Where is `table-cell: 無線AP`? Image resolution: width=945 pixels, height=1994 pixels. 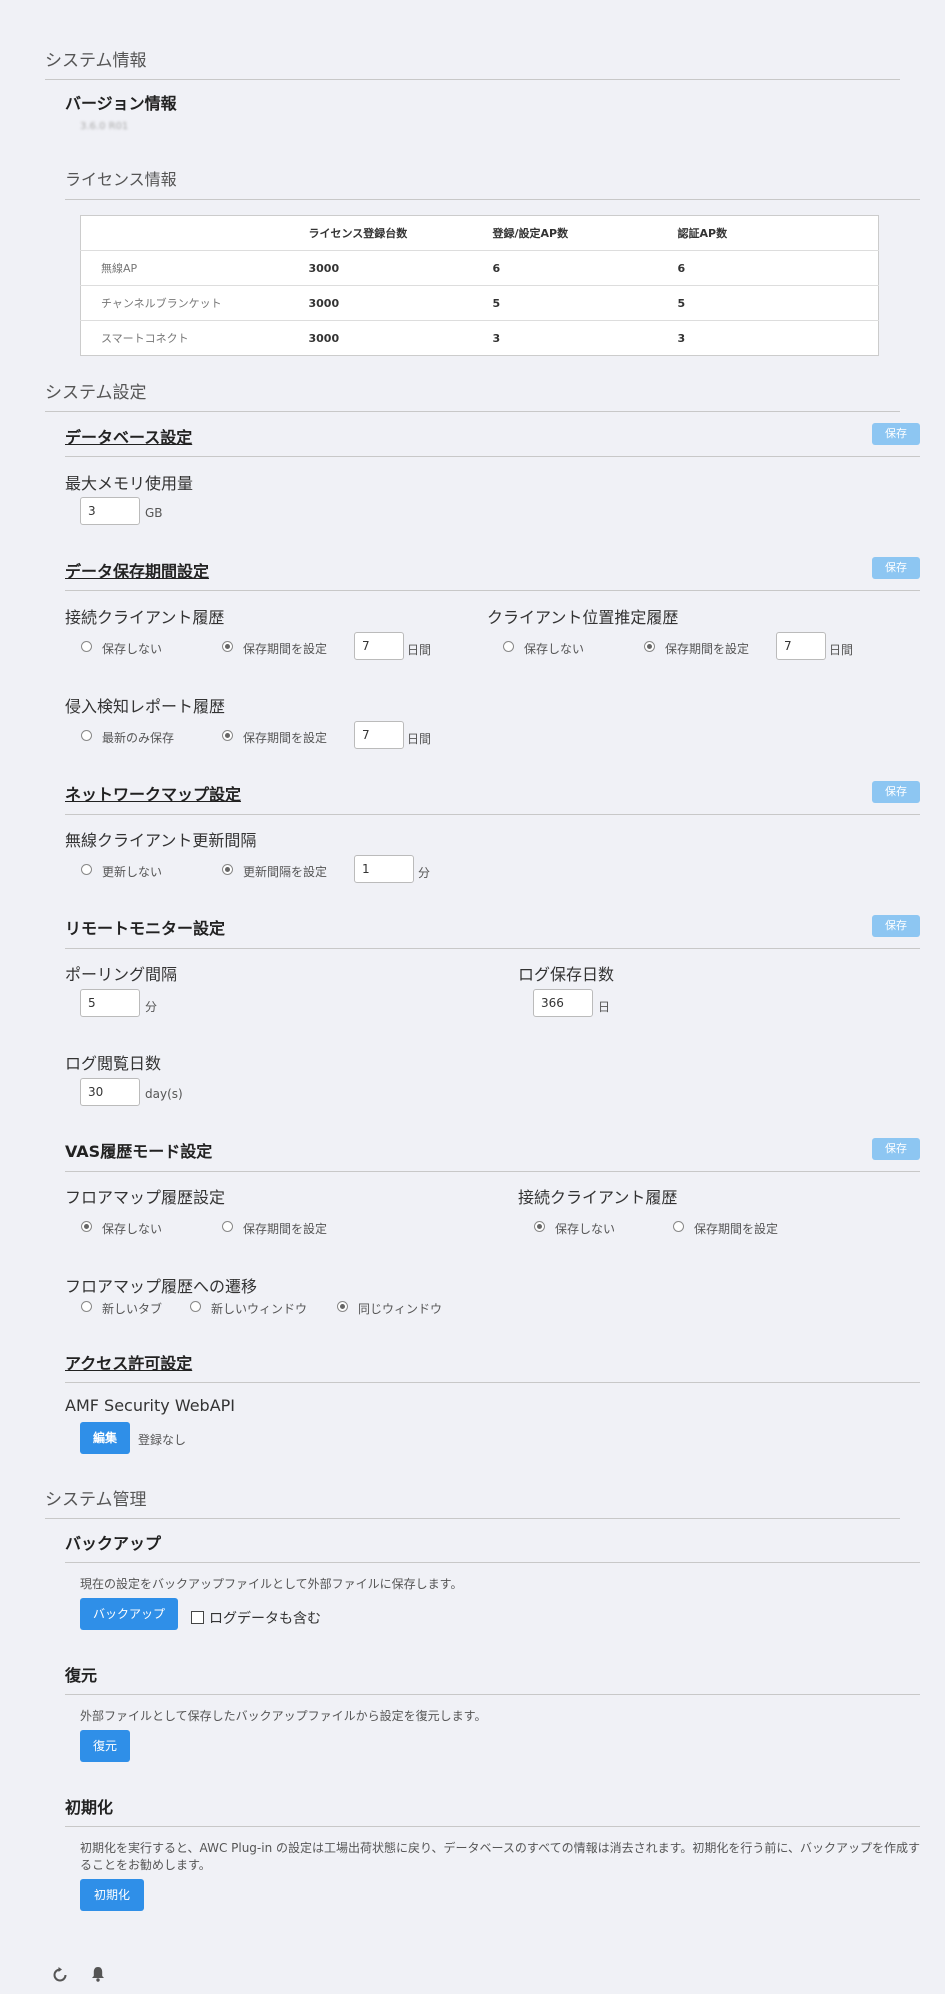
table-cell: 無線AP is located at coordinates (194, 268).